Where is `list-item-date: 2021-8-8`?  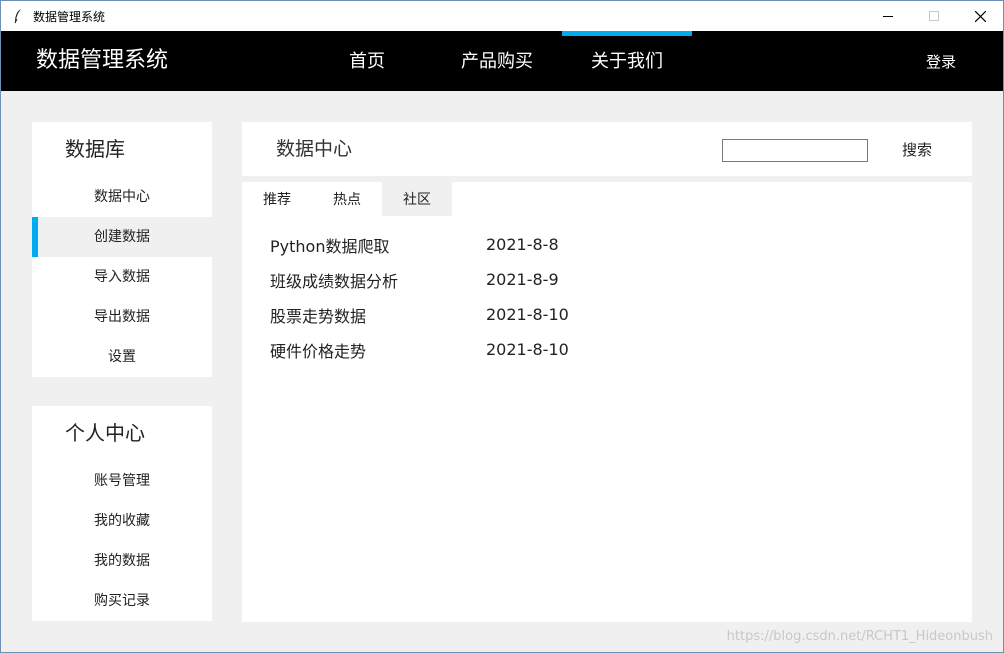
list-item-date: 2021-8-8 is located at coordinates (522, 244).